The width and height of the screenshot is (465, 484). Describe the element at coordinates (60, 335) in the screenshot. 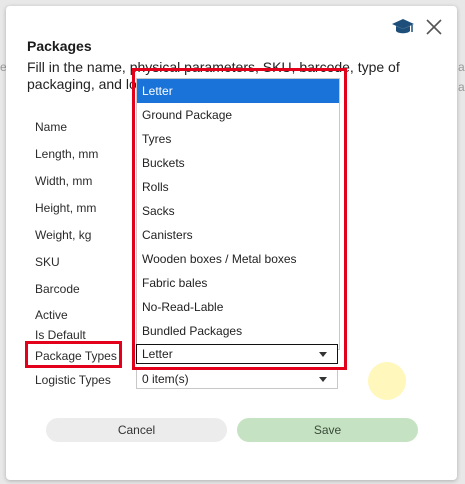

I see `is-default-label: Is Default` at that location.